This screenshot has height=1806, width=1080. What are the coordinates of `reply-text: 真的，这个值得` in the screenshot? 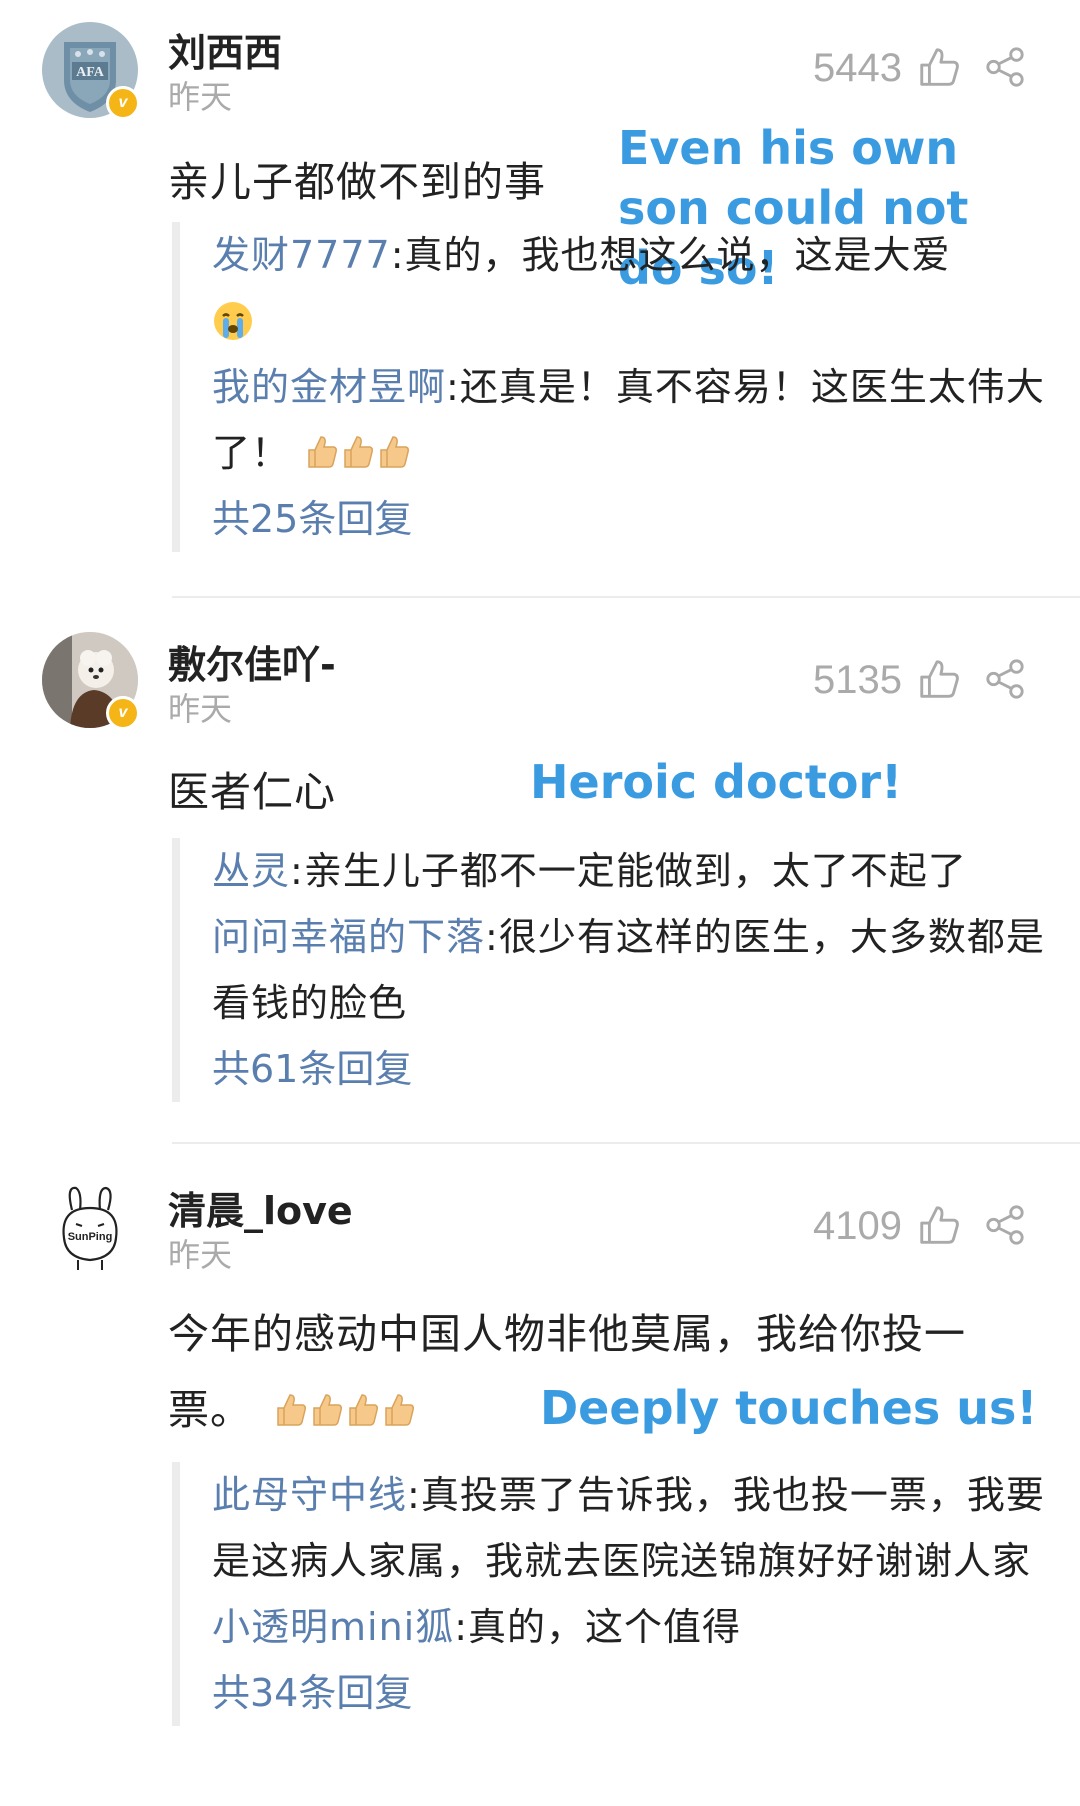 It's located at (605, 1627).